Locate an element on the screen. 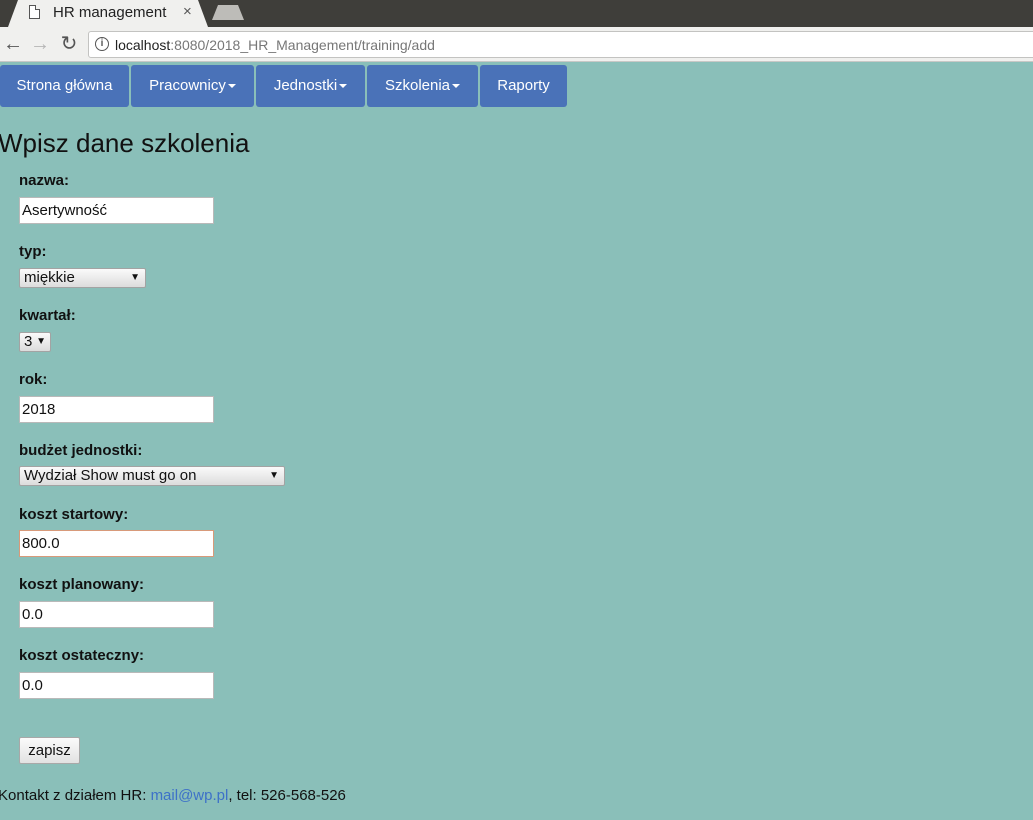 This screenshot has height=820, width=1033. budget-select: Wydział Show must go on ▼ is located at coordinates (152, 476).